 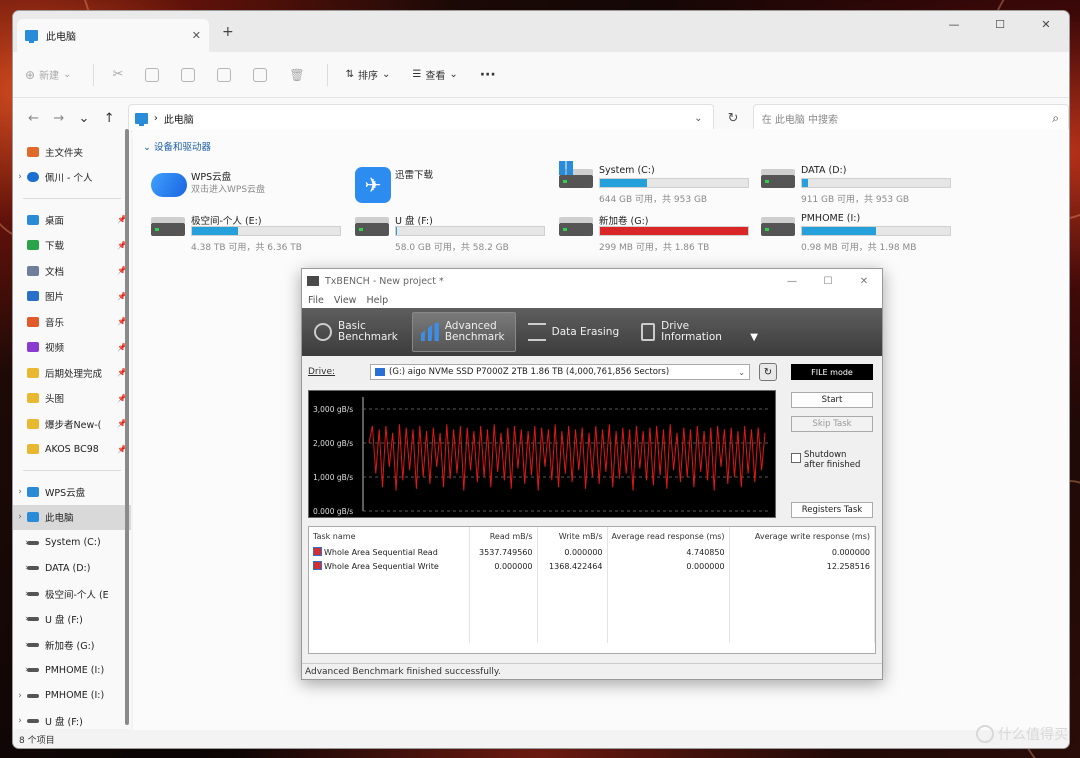 I want to click on up-arrow-icon: ↑, so click(x=109, y=118).